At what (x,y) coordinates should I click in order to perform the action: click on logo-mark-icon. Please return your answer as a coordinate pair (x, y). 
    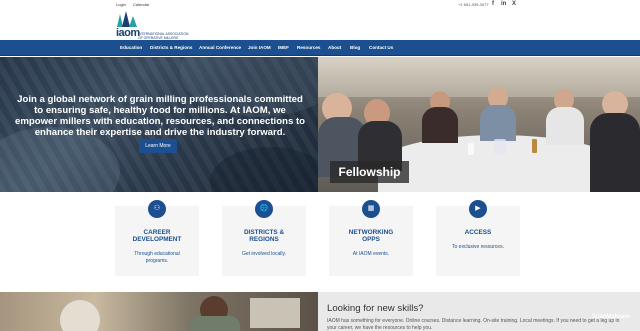
    Looking at the image, I should click on (127, 19).